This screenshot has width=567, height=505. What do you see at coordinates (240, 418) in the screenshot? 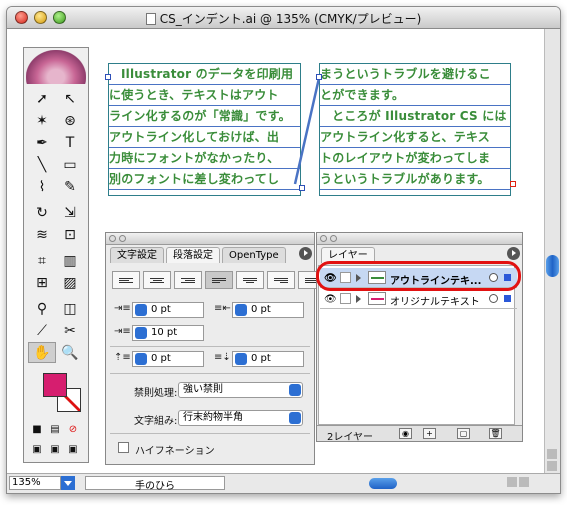
I see `mojikumi-select: 行末約物半角` at bounding box center [240, 418].